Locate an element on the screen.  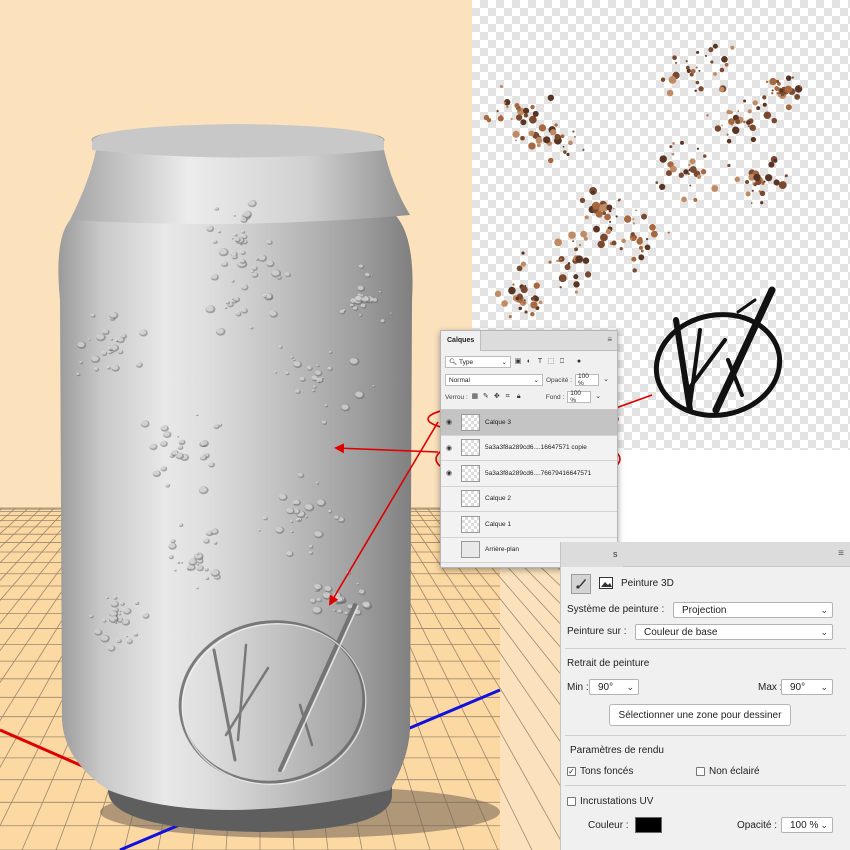
layer-filter-select: 🔍︎ Type ⌄ is located at coordinates (478, 362).